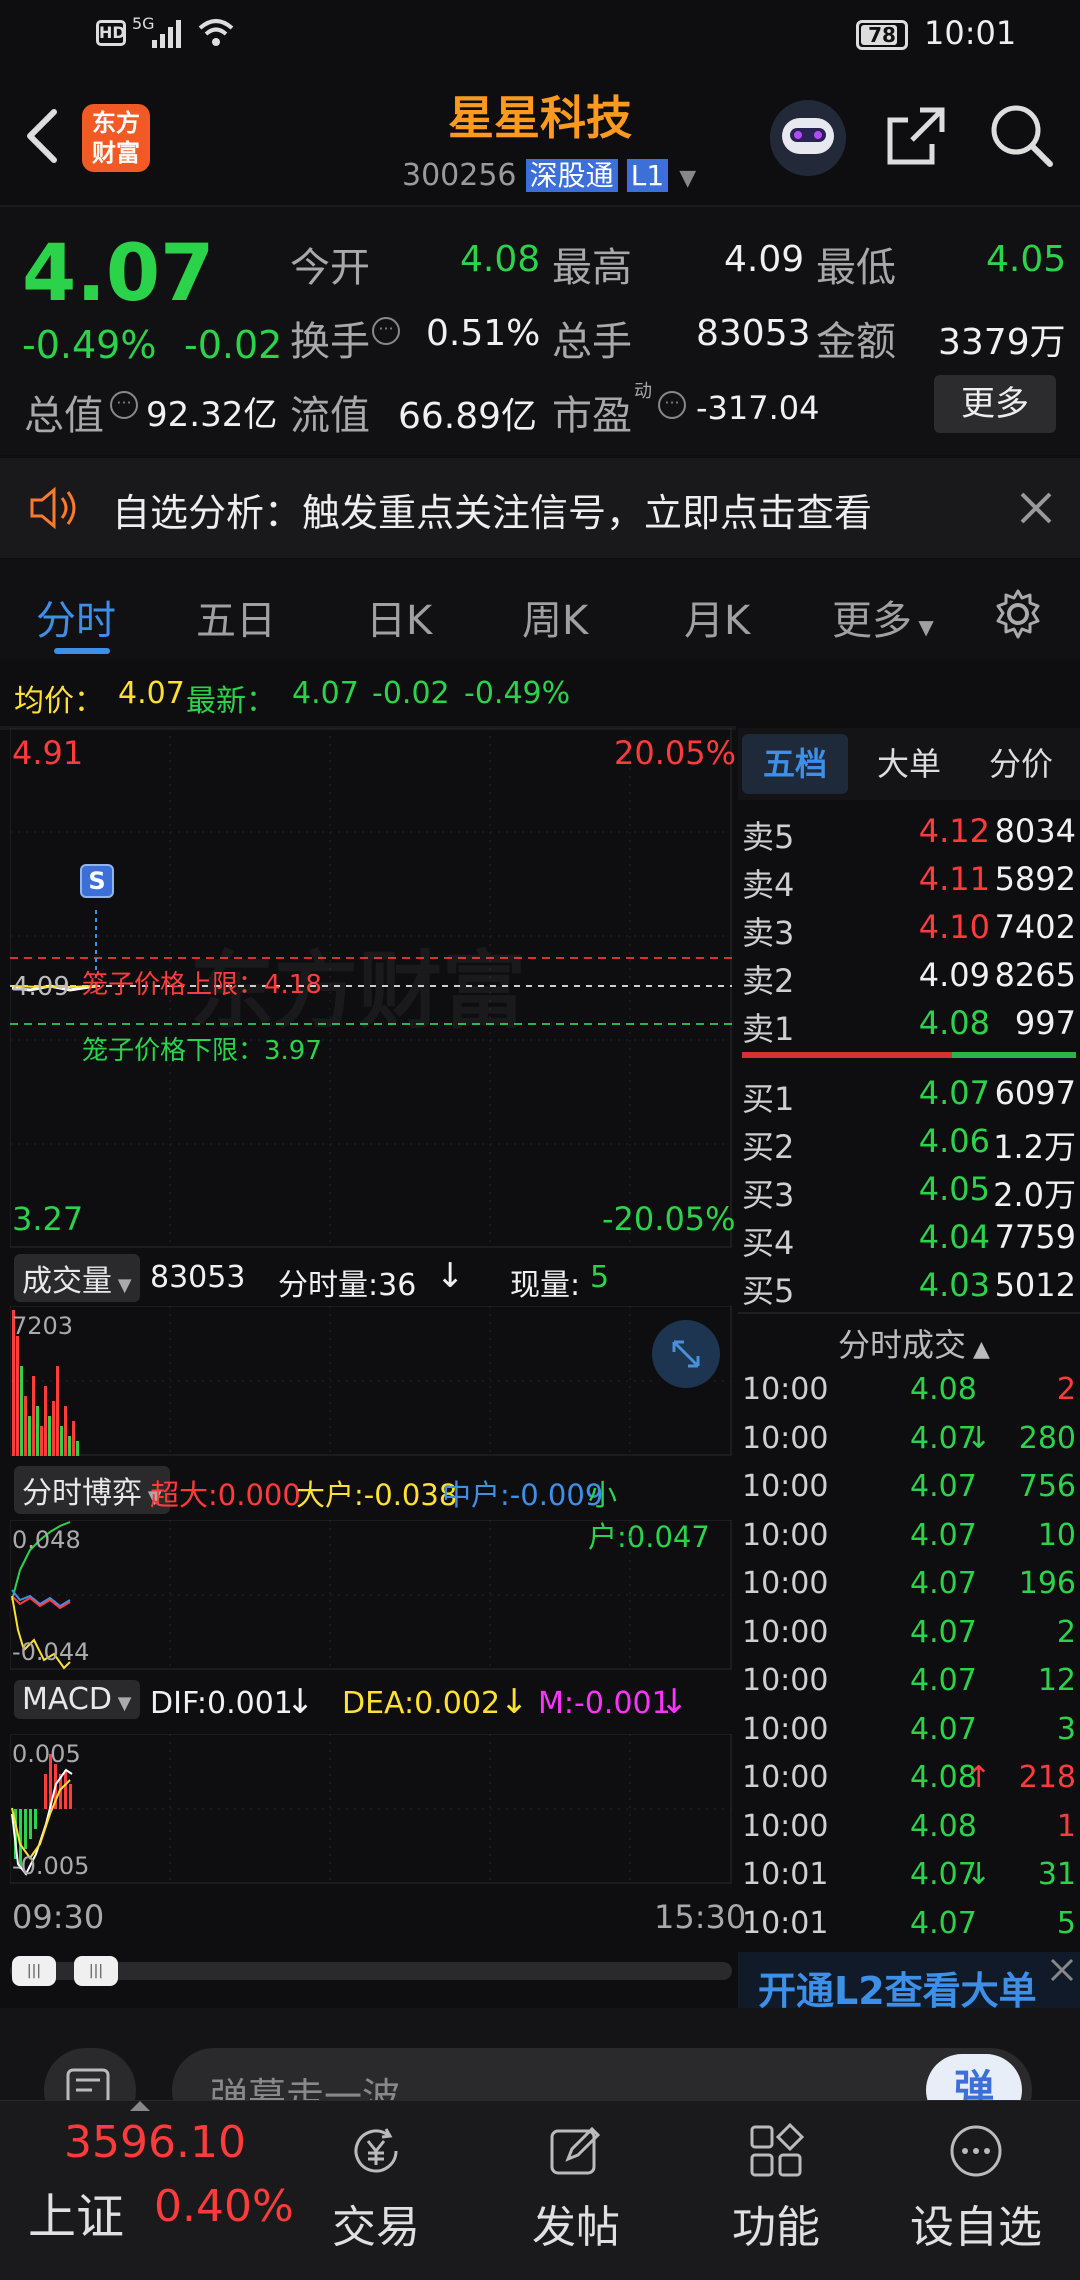  What do you see at coordinates (909, 976) in the screenshot?
I see `ask-row: 卖2 4.09 8265` at bounding box center [909, 976].